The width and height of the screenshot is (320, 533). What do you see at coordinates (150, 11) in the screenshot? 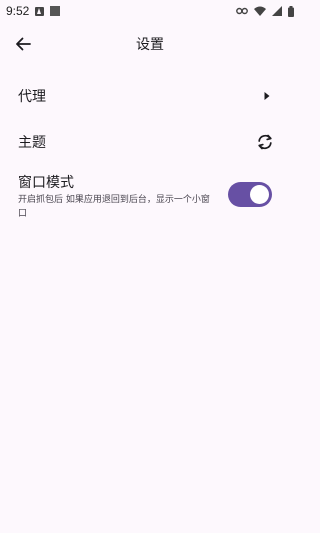
I see `status-bar: 9:52` at bounding box center [150, 11].